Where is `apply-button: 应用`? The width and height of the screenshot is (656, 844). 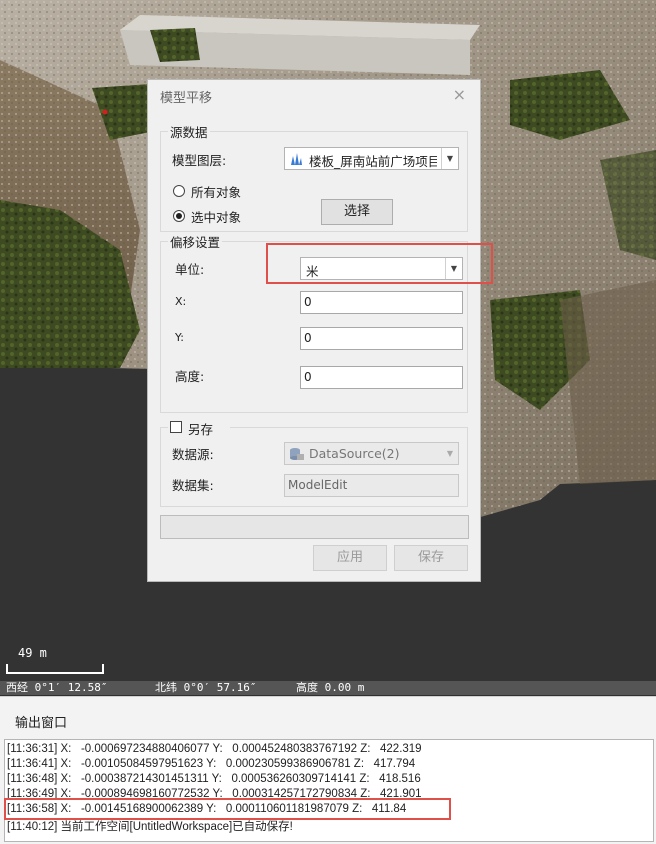
apply-button: 应用 is located at coordinates (350, 558).